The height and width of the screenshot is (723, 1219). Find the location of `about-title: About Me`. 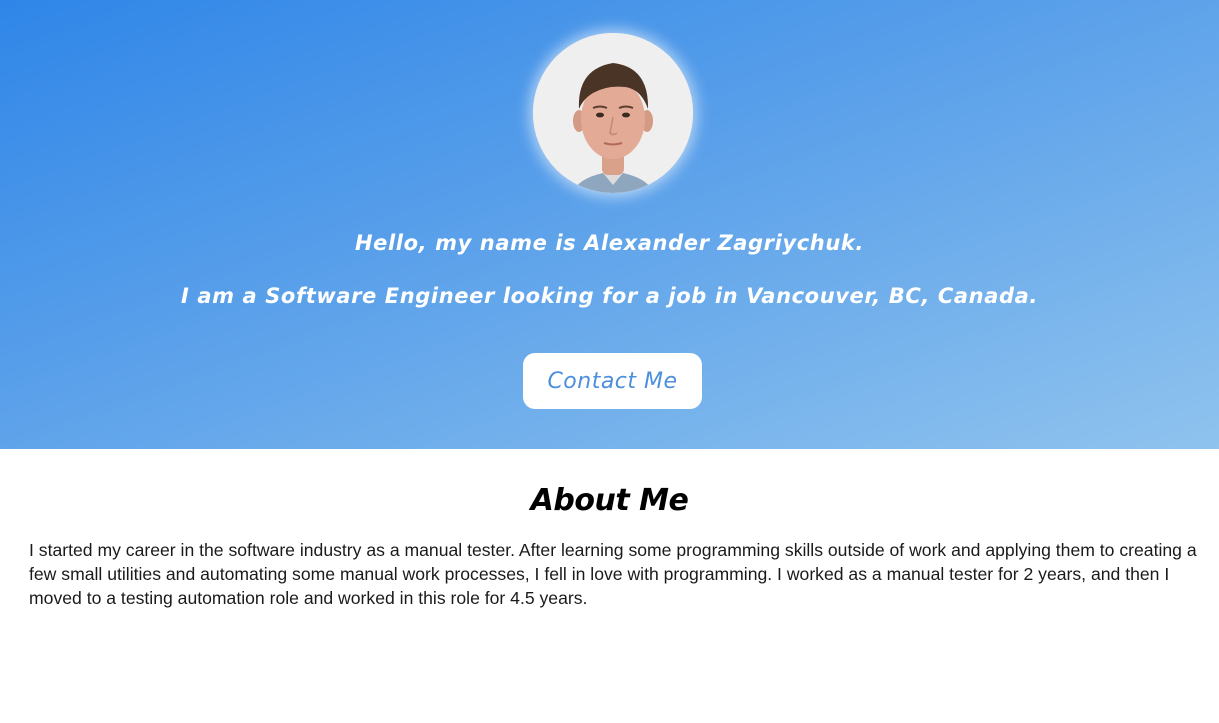

about-title: About Me is located at coordinates (609, 500).